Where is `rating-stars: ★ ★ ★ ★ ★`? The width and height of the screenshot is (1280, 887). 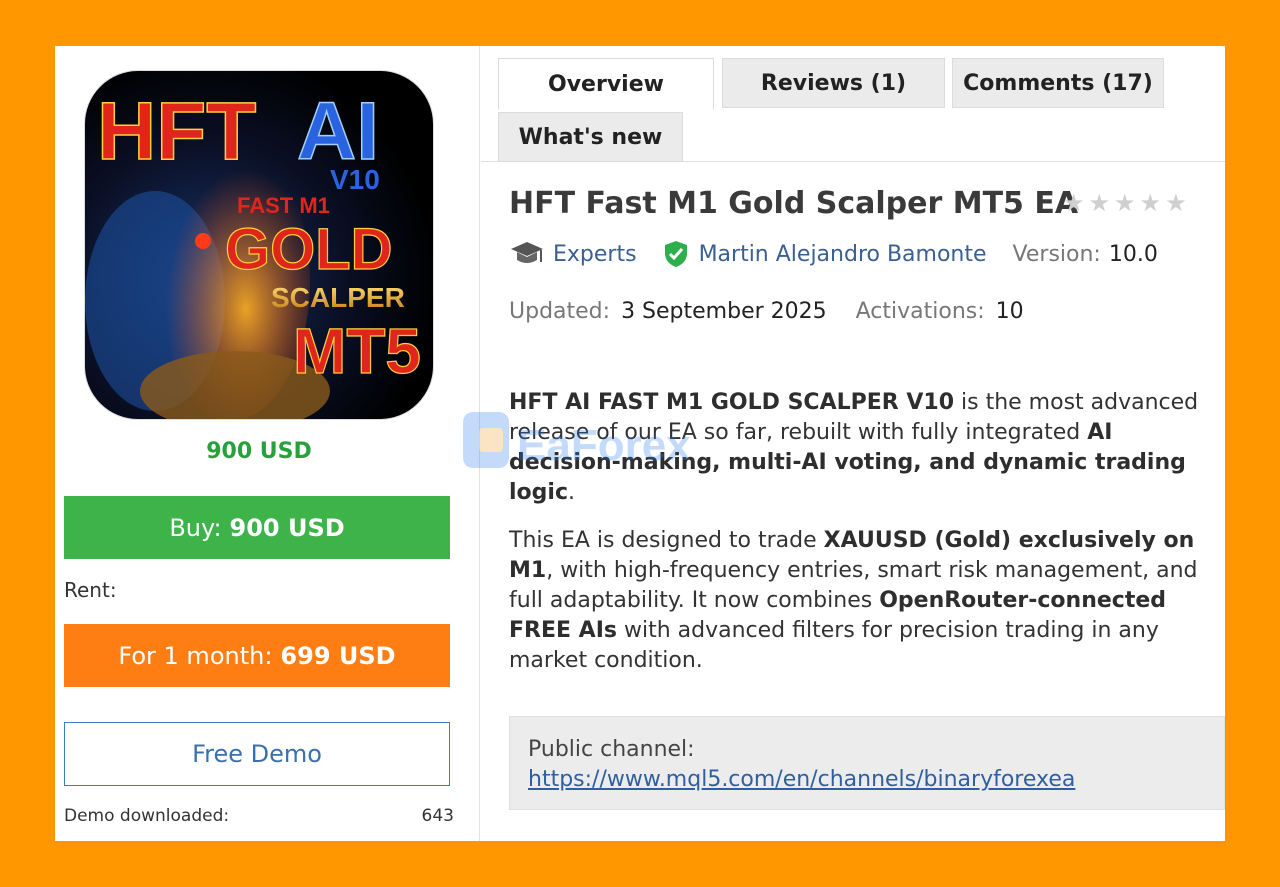 rating-stars: ★ ★ ★ ★ ★ is located at coordinates (1125, 203).